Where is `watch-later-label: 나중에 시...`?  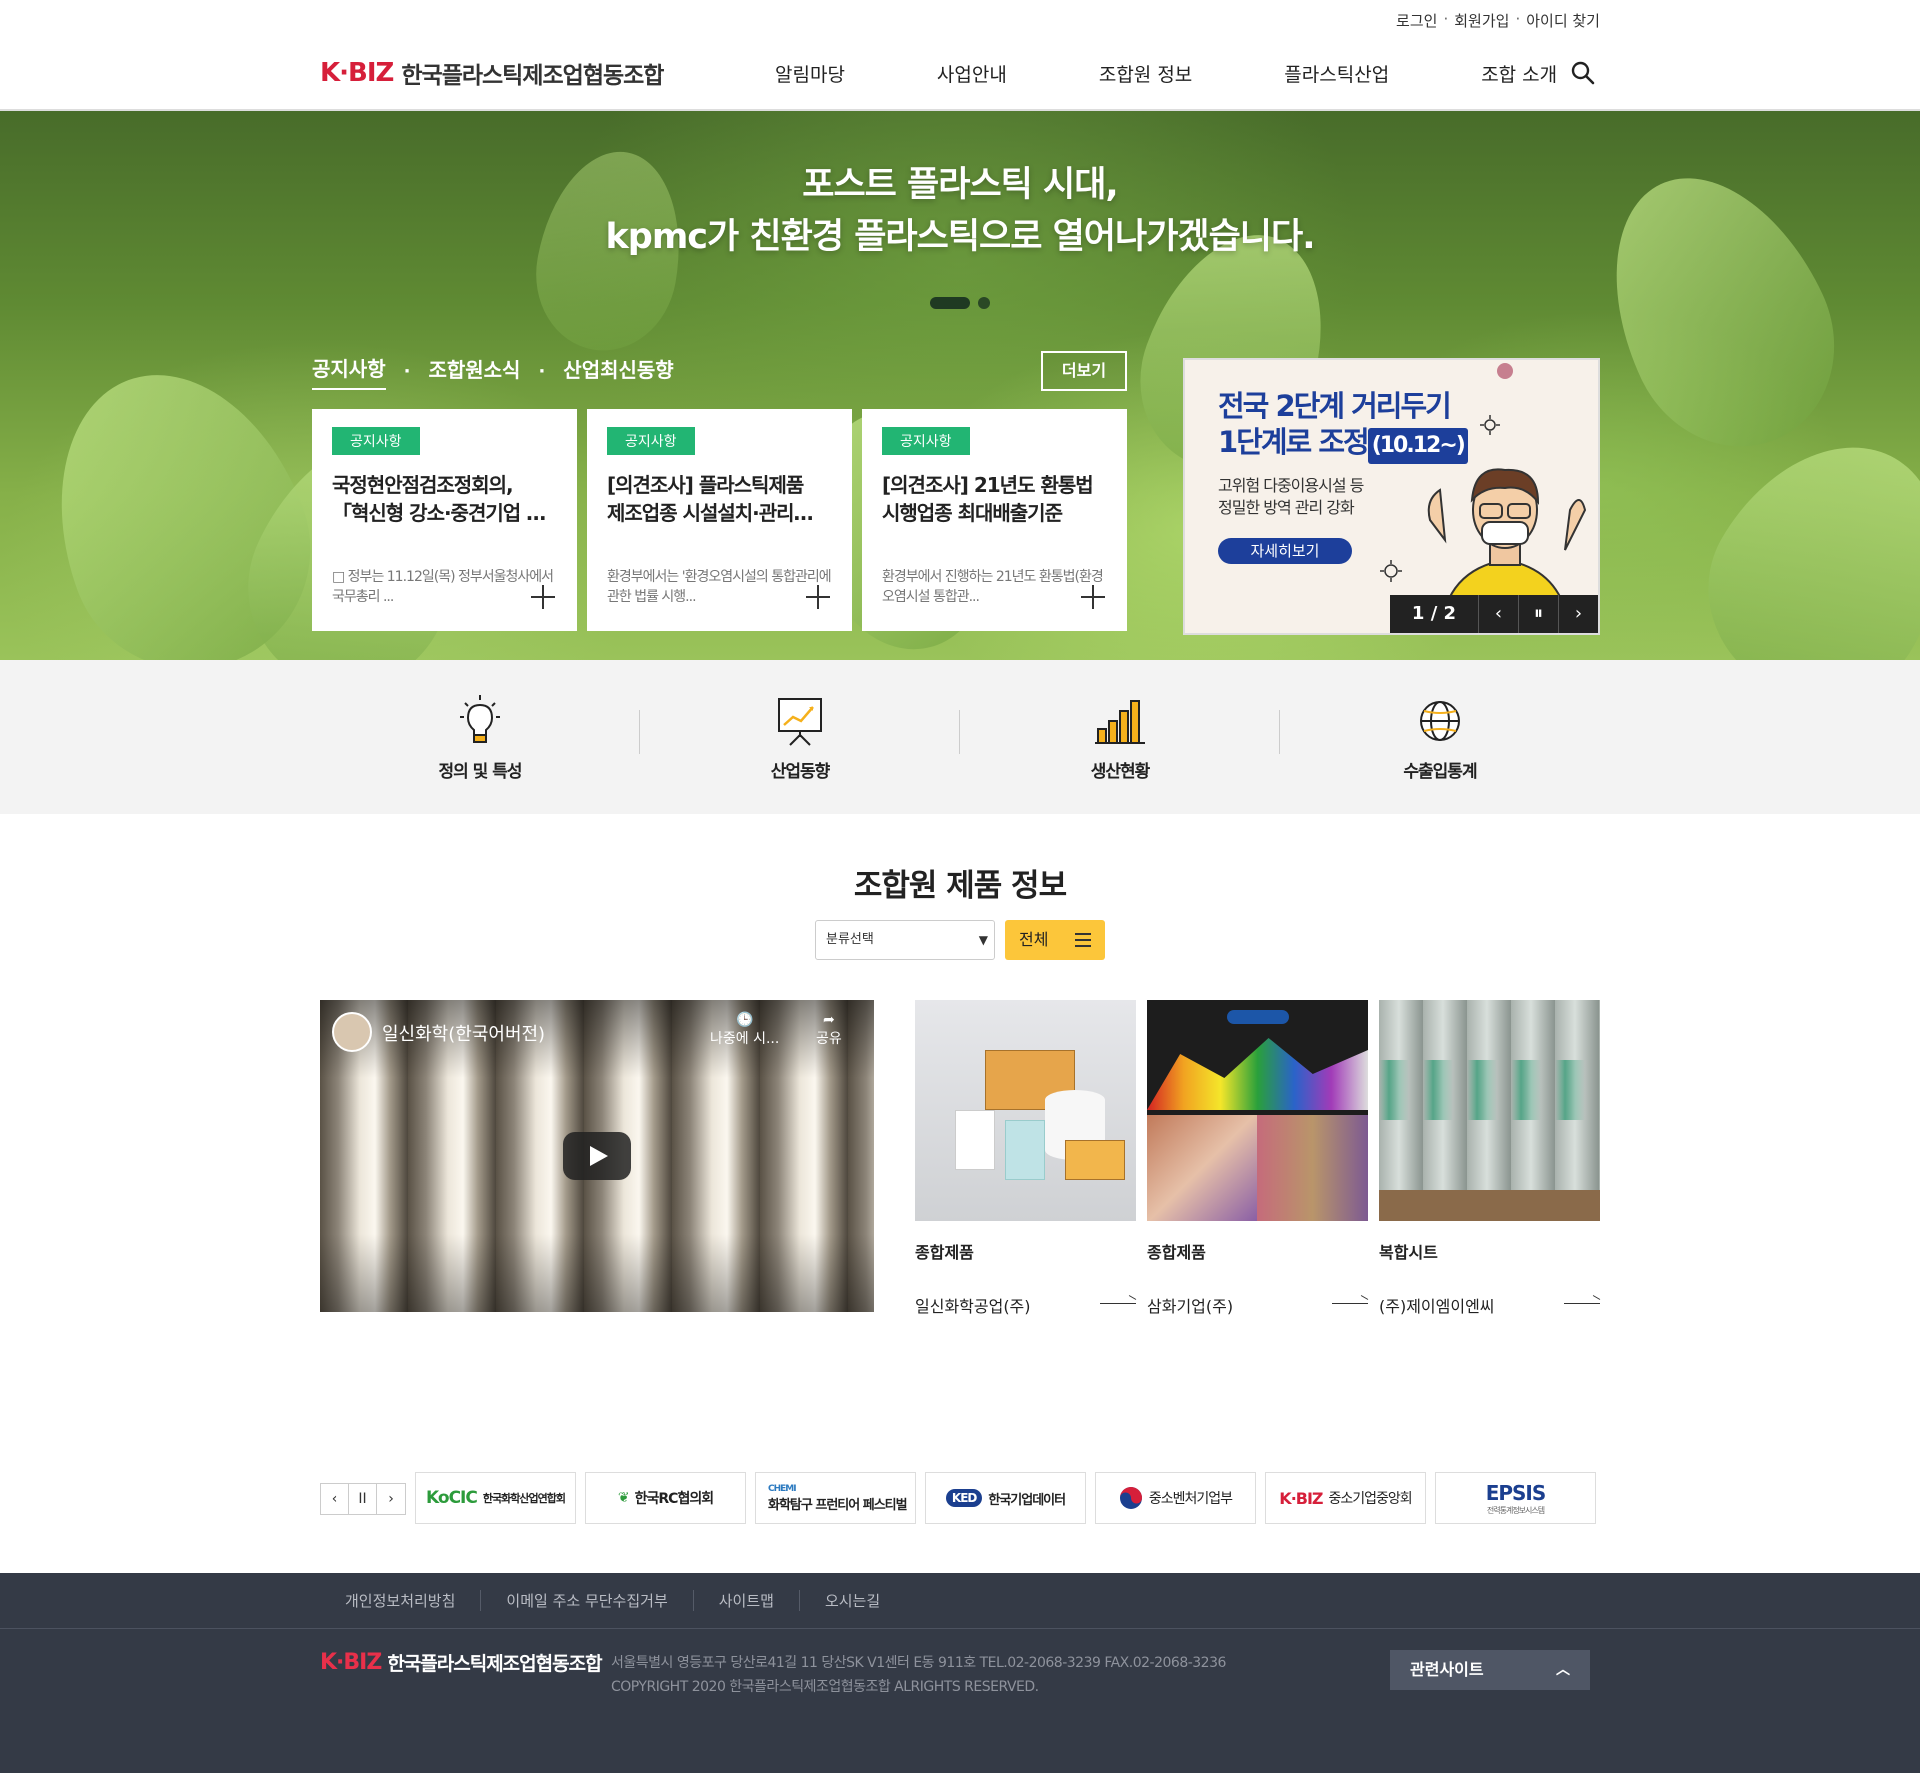 watch-later-label: 나중에 시... is located at coordinates (745, 1039).